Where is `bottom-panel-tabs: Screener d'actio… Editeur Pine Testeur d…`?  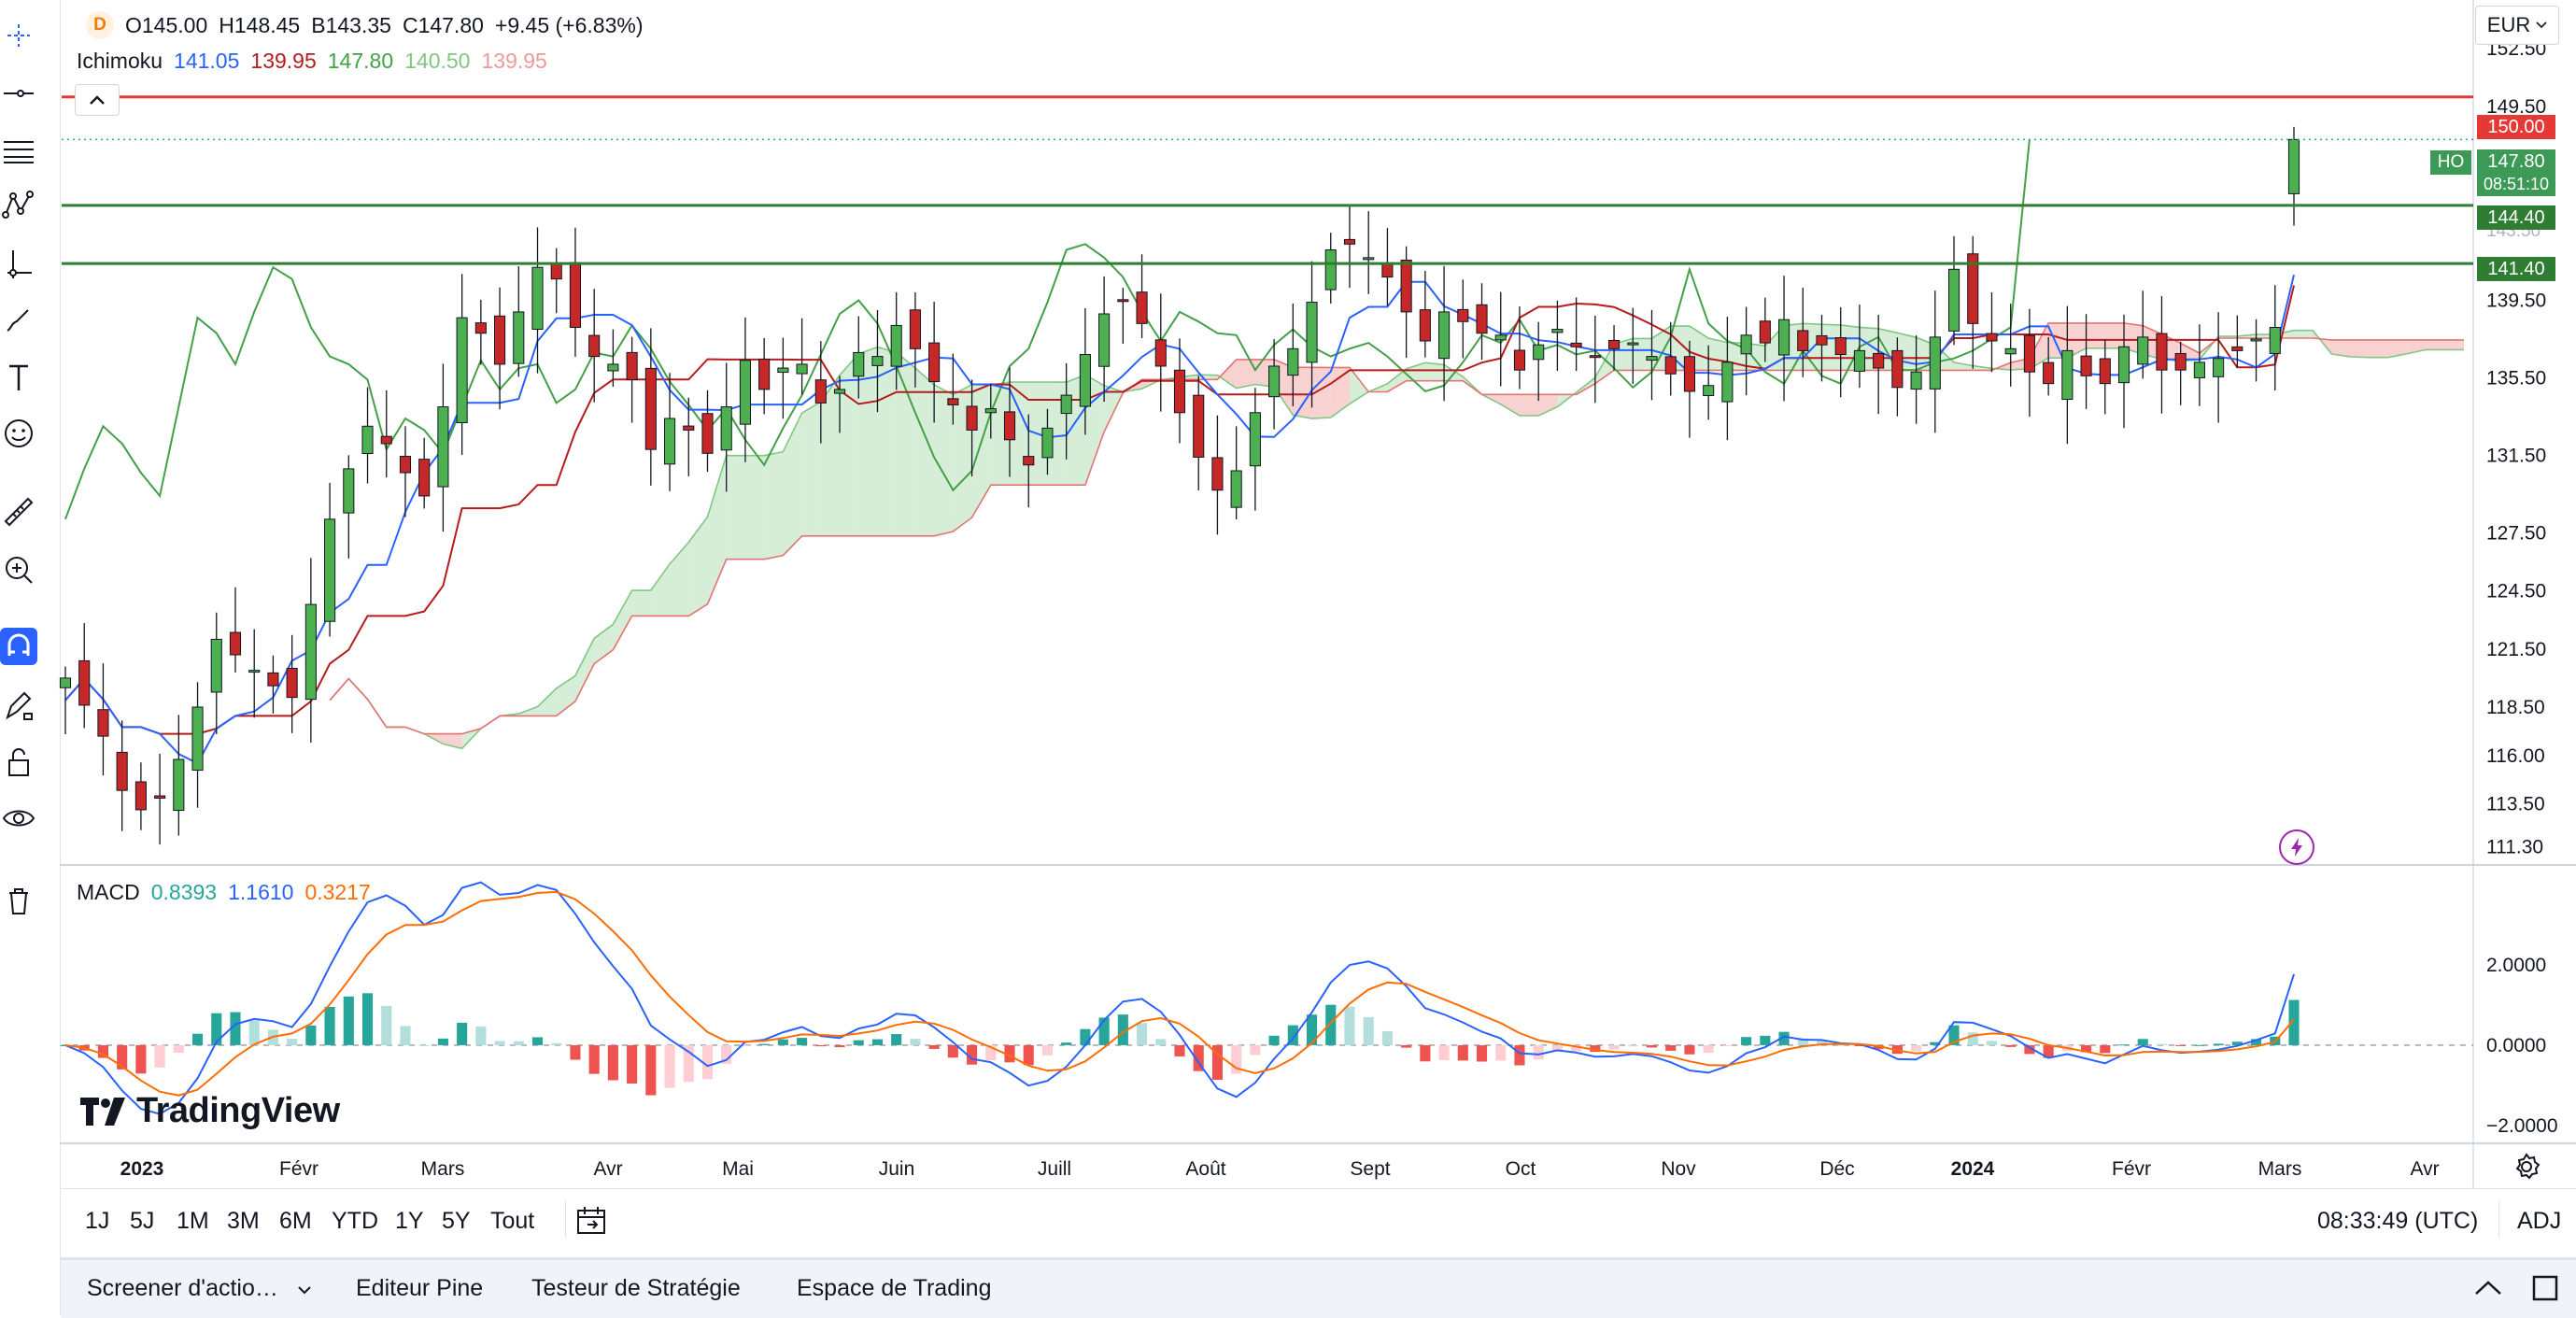
bottom-panel-tabs: Screener d'actio… Editeur Pine Testeur d… is located at coordinates (1318, 1287).